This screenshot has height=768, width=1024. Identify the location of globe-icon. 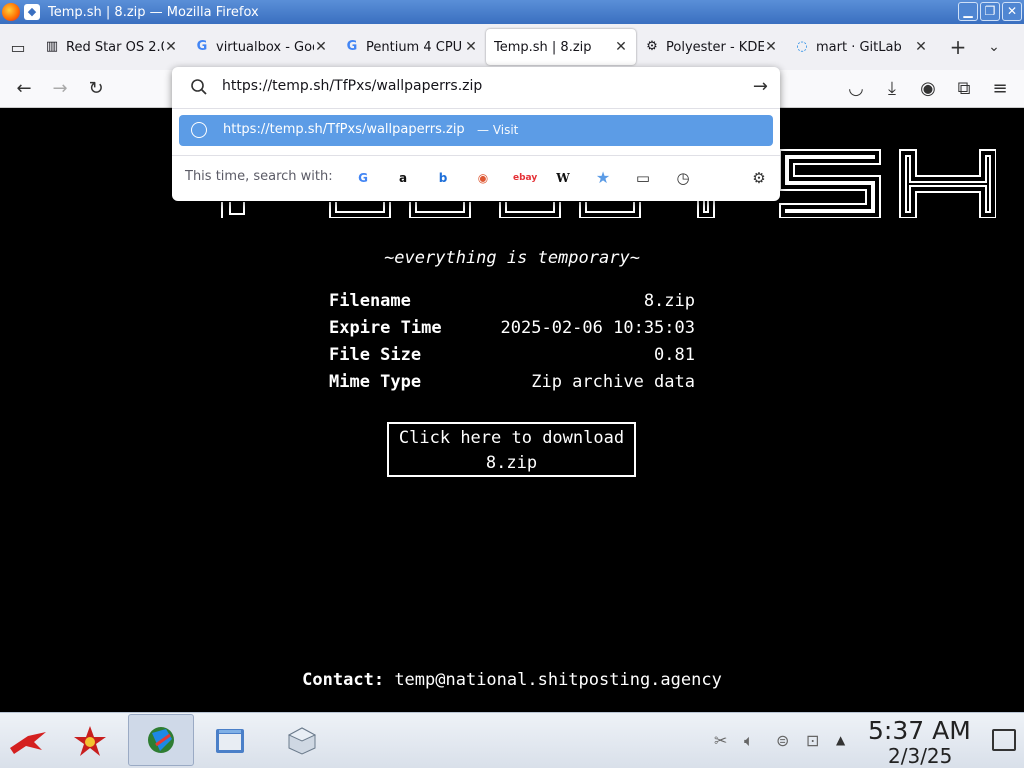
(199, 130).